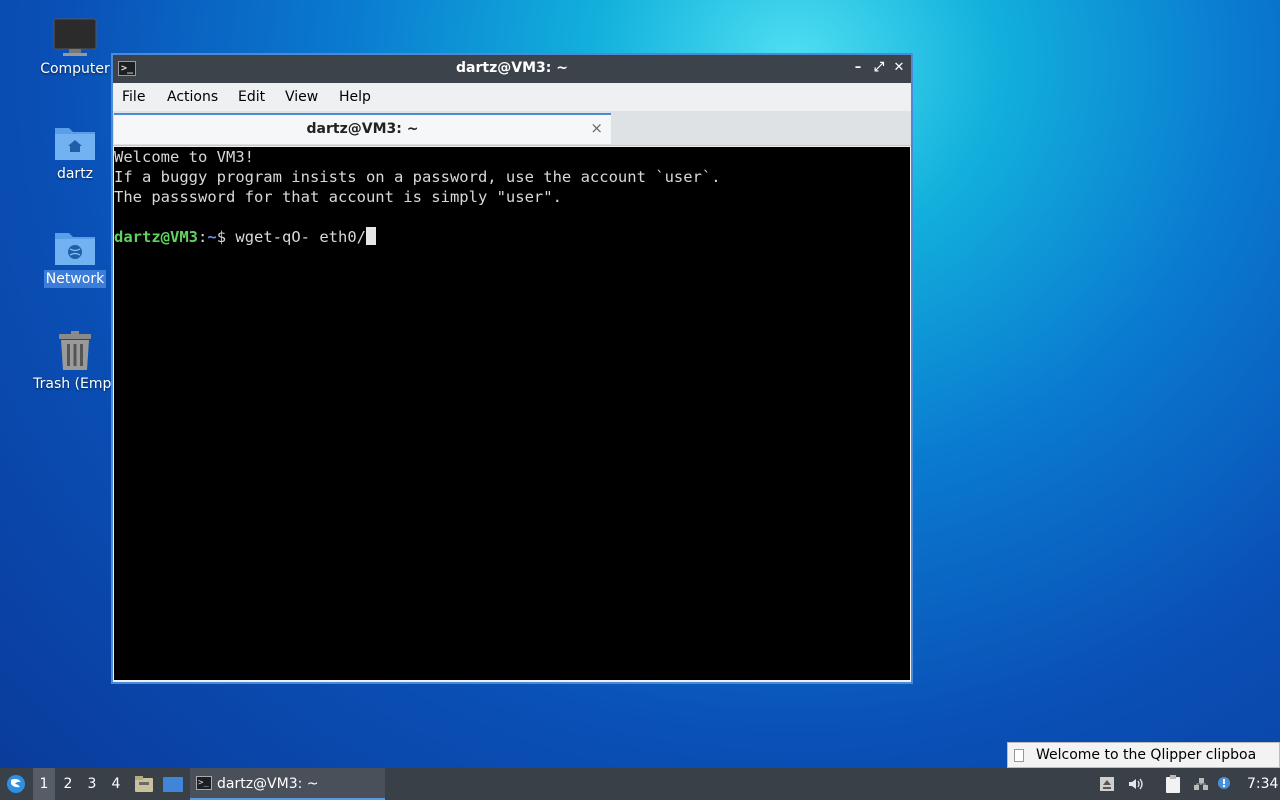 The image size is (1280, 800). I want to click on desktop-icon-label: dartz, so click(75, 174).